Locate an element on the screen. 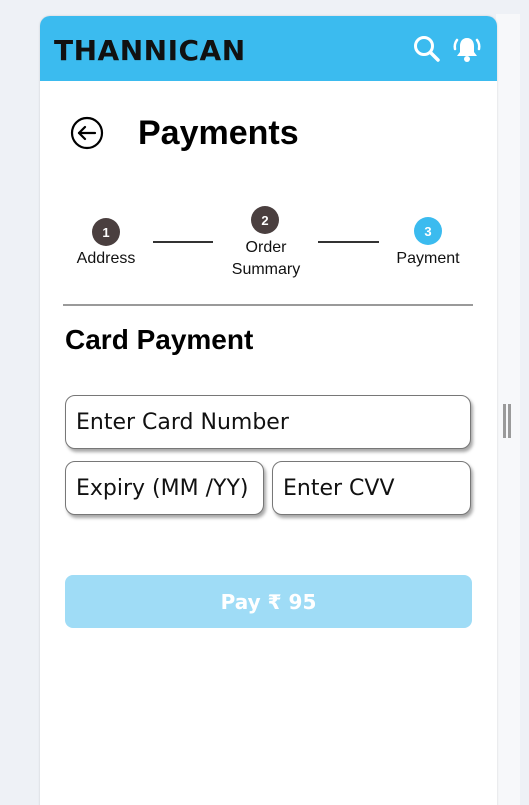  top-app-bar: THANNICAN is located at coordinates (268, 48).